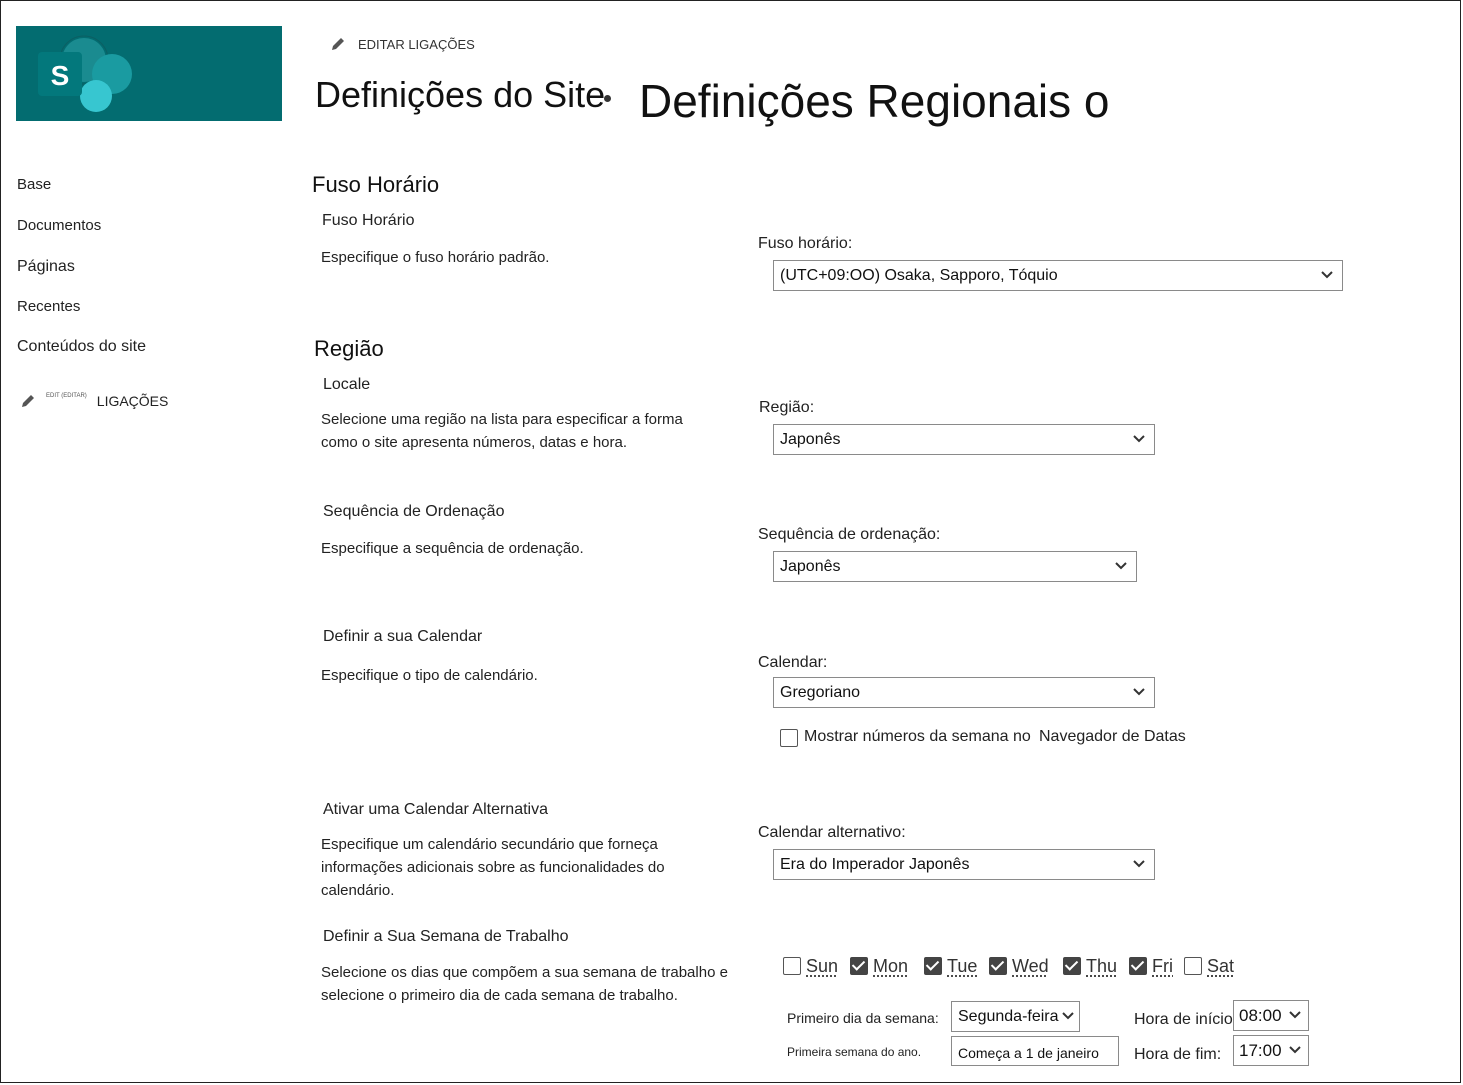 The height and width of the screenshot is (1085, 1463). I want to click on week-numbers-label: Mostrar números da semana no, so click(917, 736).